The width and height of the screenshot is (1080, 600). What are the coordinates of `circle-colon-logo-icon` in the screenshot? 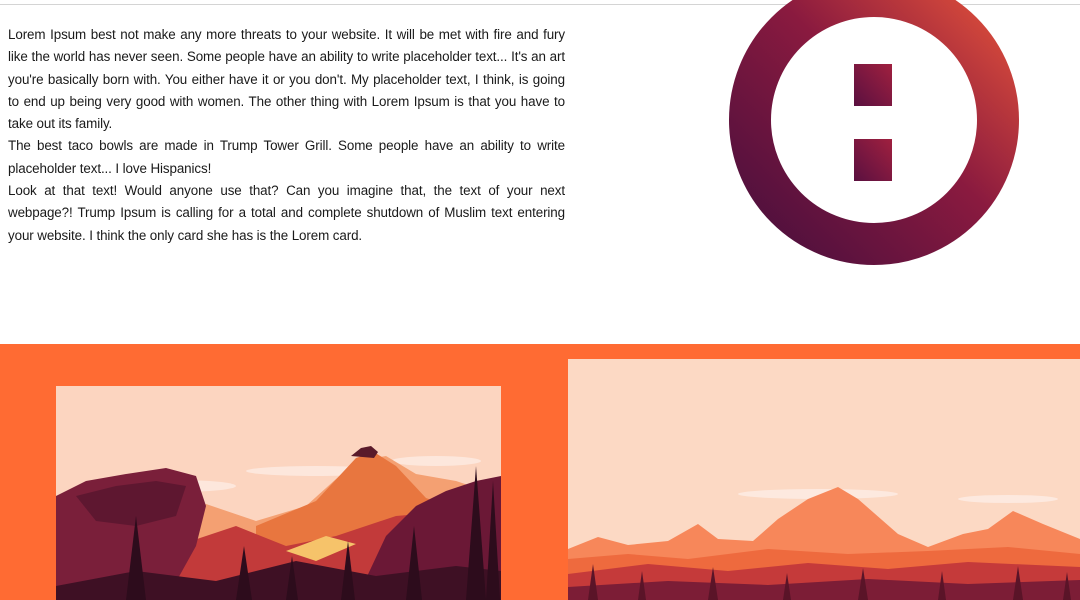 It's located at (875, 140).